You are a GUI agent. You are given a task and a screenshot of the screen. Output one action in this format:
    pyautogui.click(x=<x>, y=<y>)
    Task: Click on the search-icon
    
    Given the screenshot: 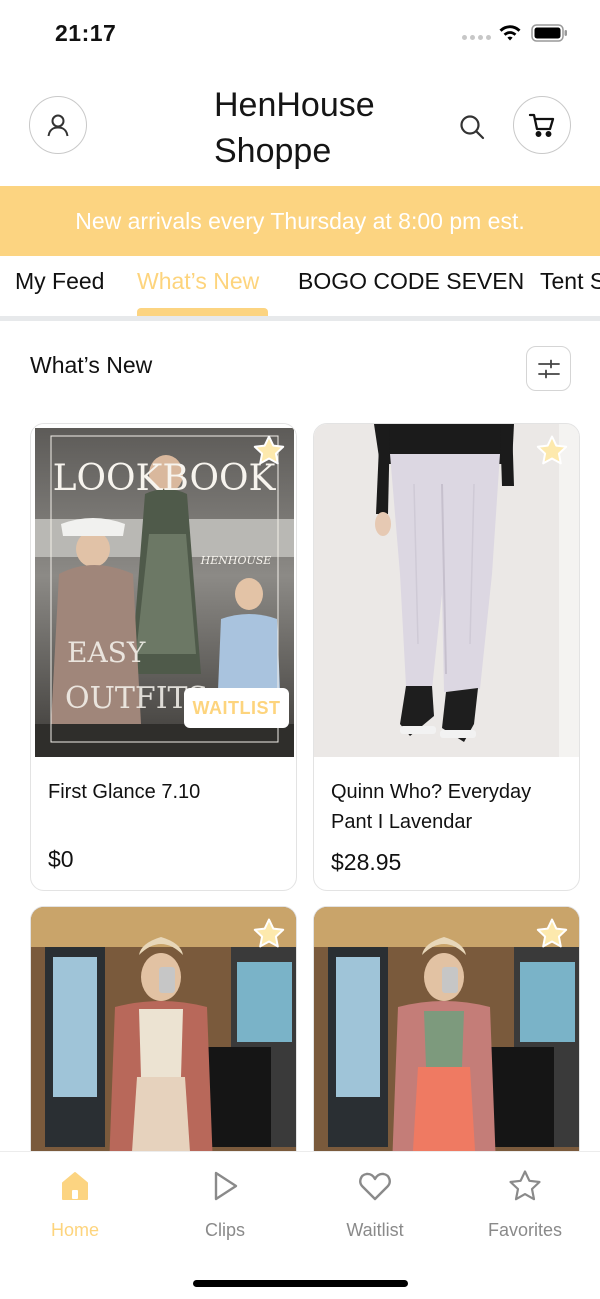 What is the action you would take?
    pyautogui.click(x=472, y=127)
    